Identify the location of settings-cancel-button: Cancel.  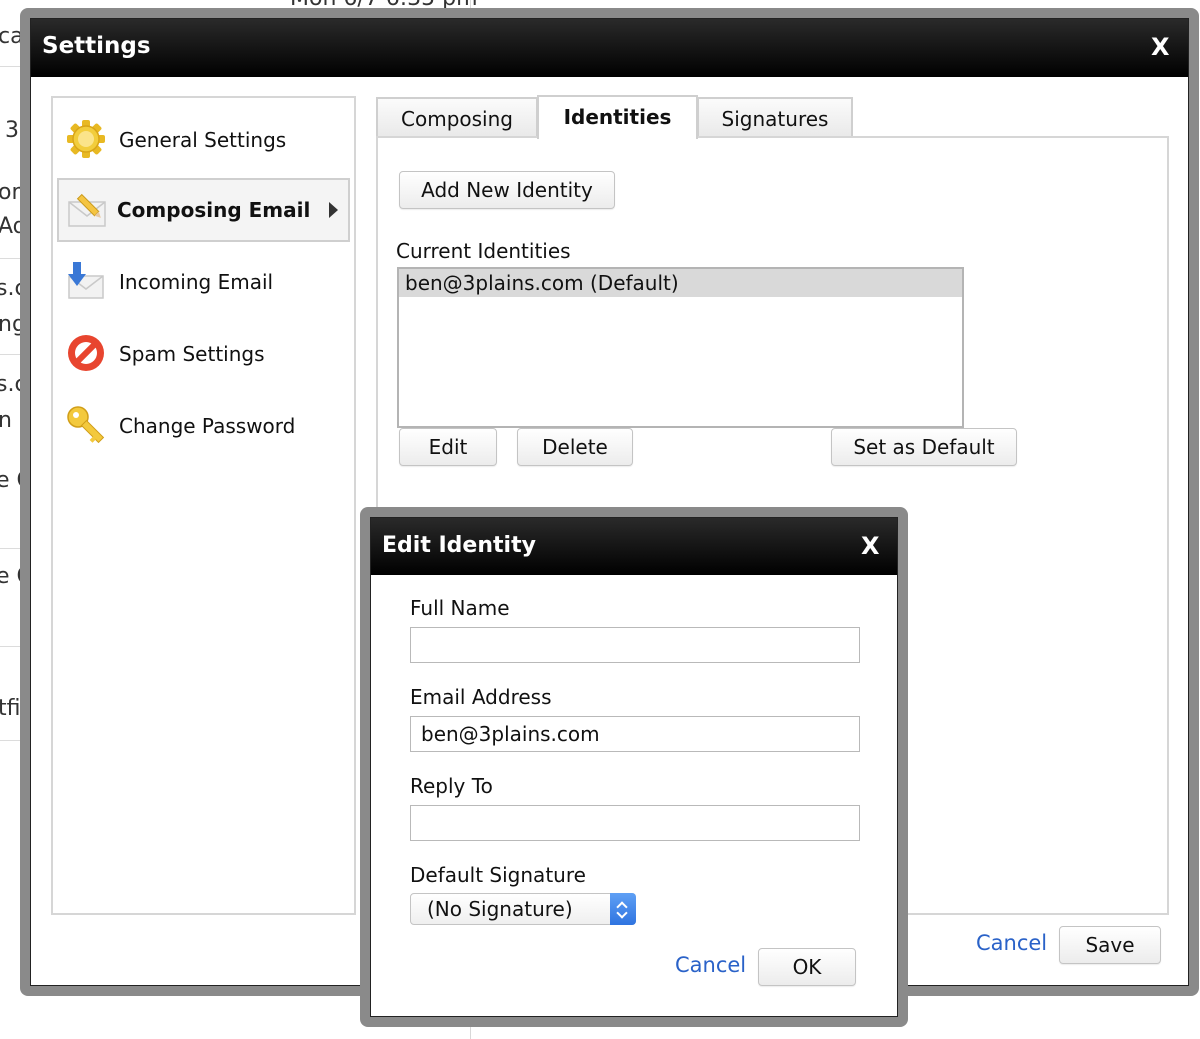
(1011, 943).